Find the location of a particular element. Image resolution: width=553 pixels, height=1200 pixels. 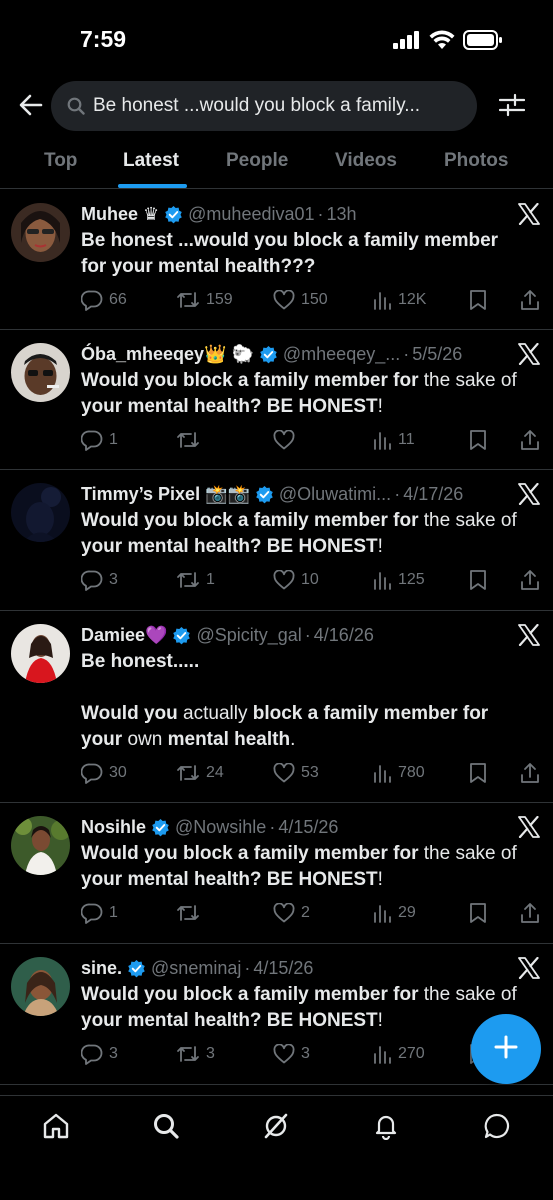

like-button is located at coordinates (287, 440).